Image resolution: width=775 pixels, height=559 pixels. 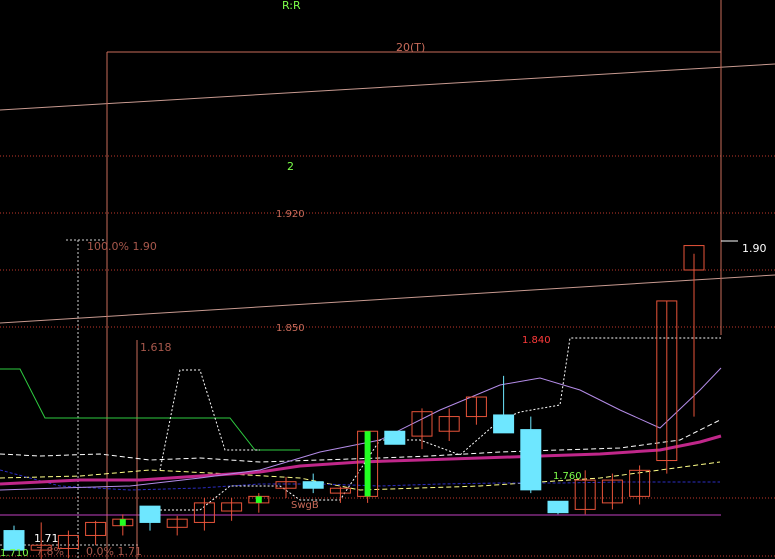 I want to click on green-step-line, so click(x=150, y=409).